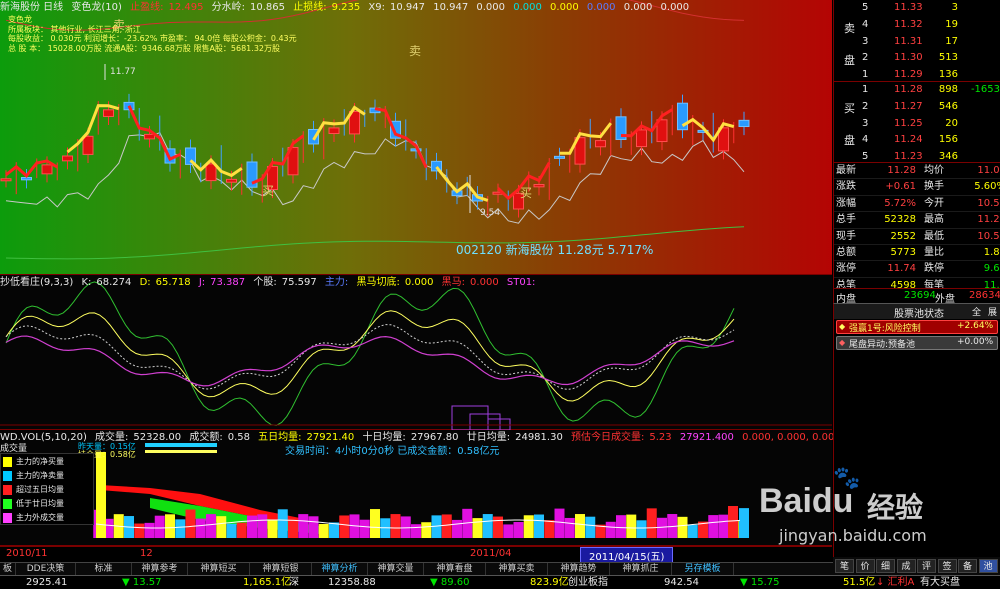 This screenshot has width=1000, height=589. Describe the element at coordinates (917, 124) in the screenshot. I see `bid-row: 3 11.25 20` at that location.